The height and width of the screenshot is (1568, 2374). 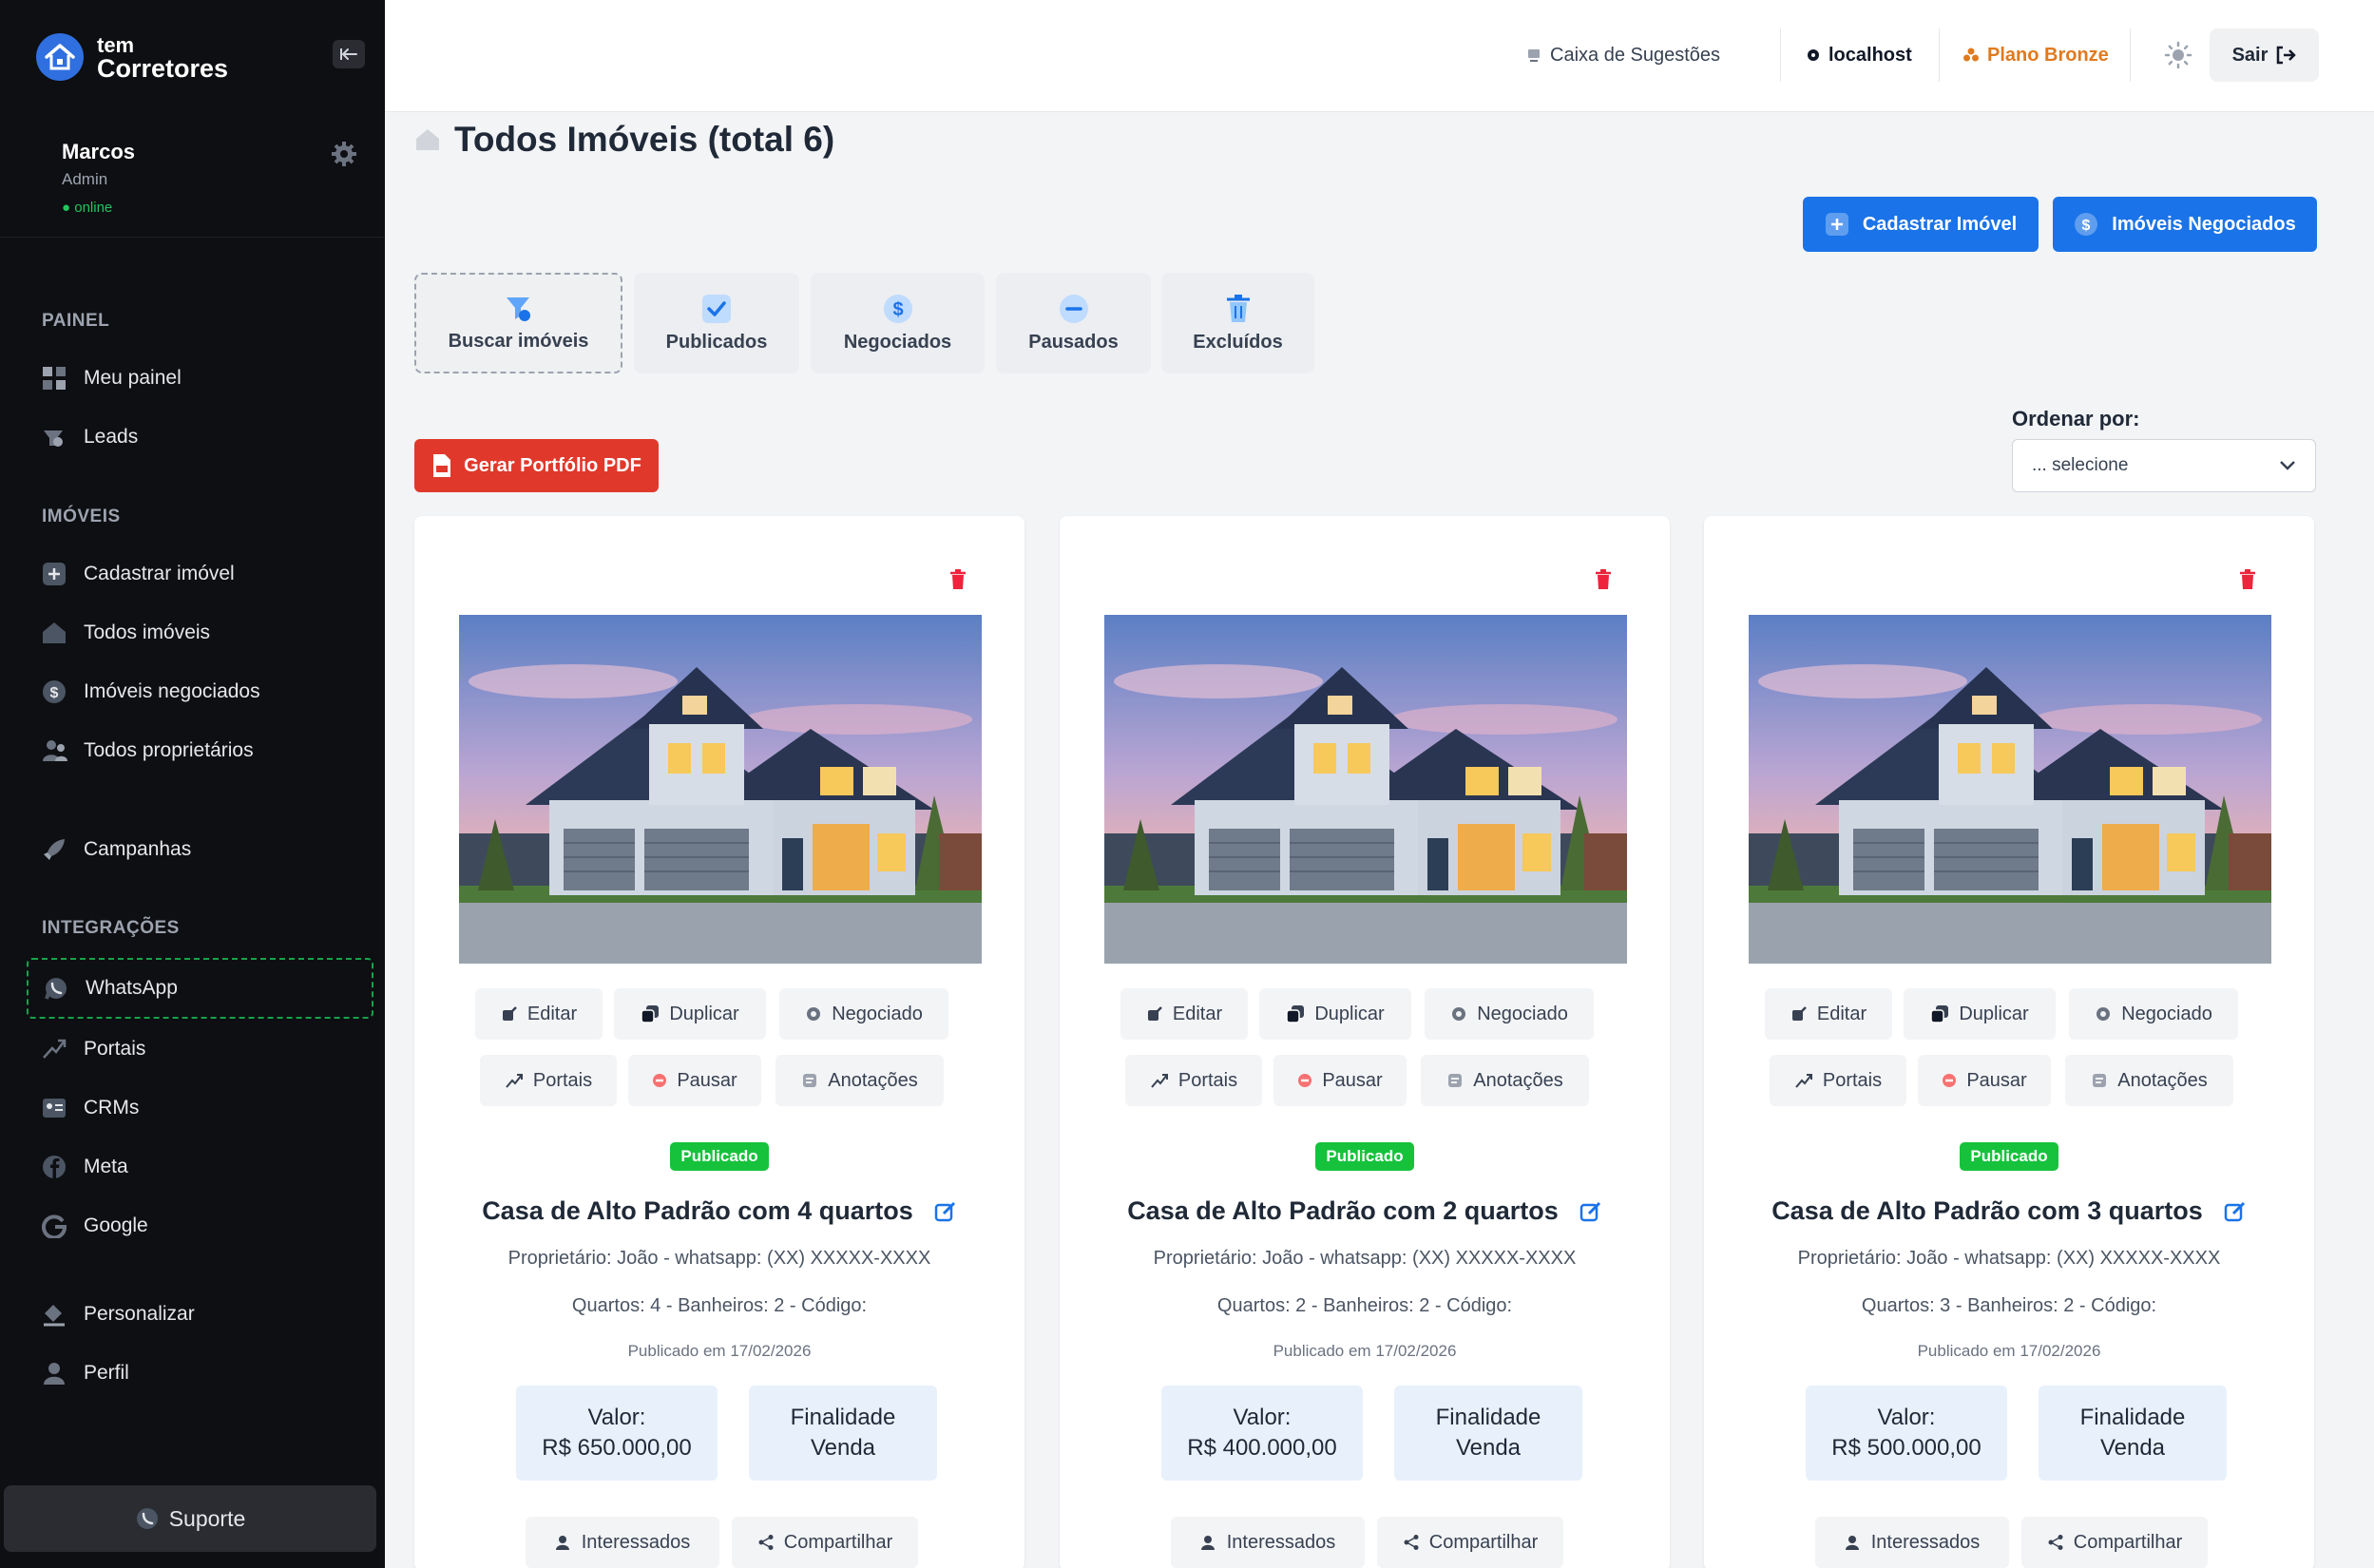 What do you see at coordinates (716, 323) in the screenshot?
I see `tab-publicados: Publicados` at bounding box center [716, 323].